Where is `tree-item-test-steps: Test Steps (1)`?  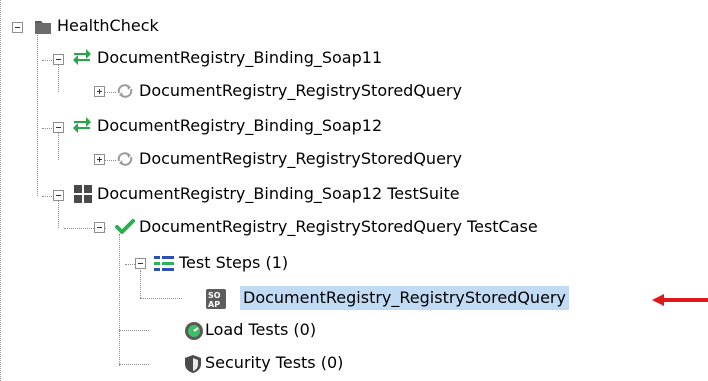
tree-item-test-steps: Test Steps (1) is located at coordinates (233, 263).